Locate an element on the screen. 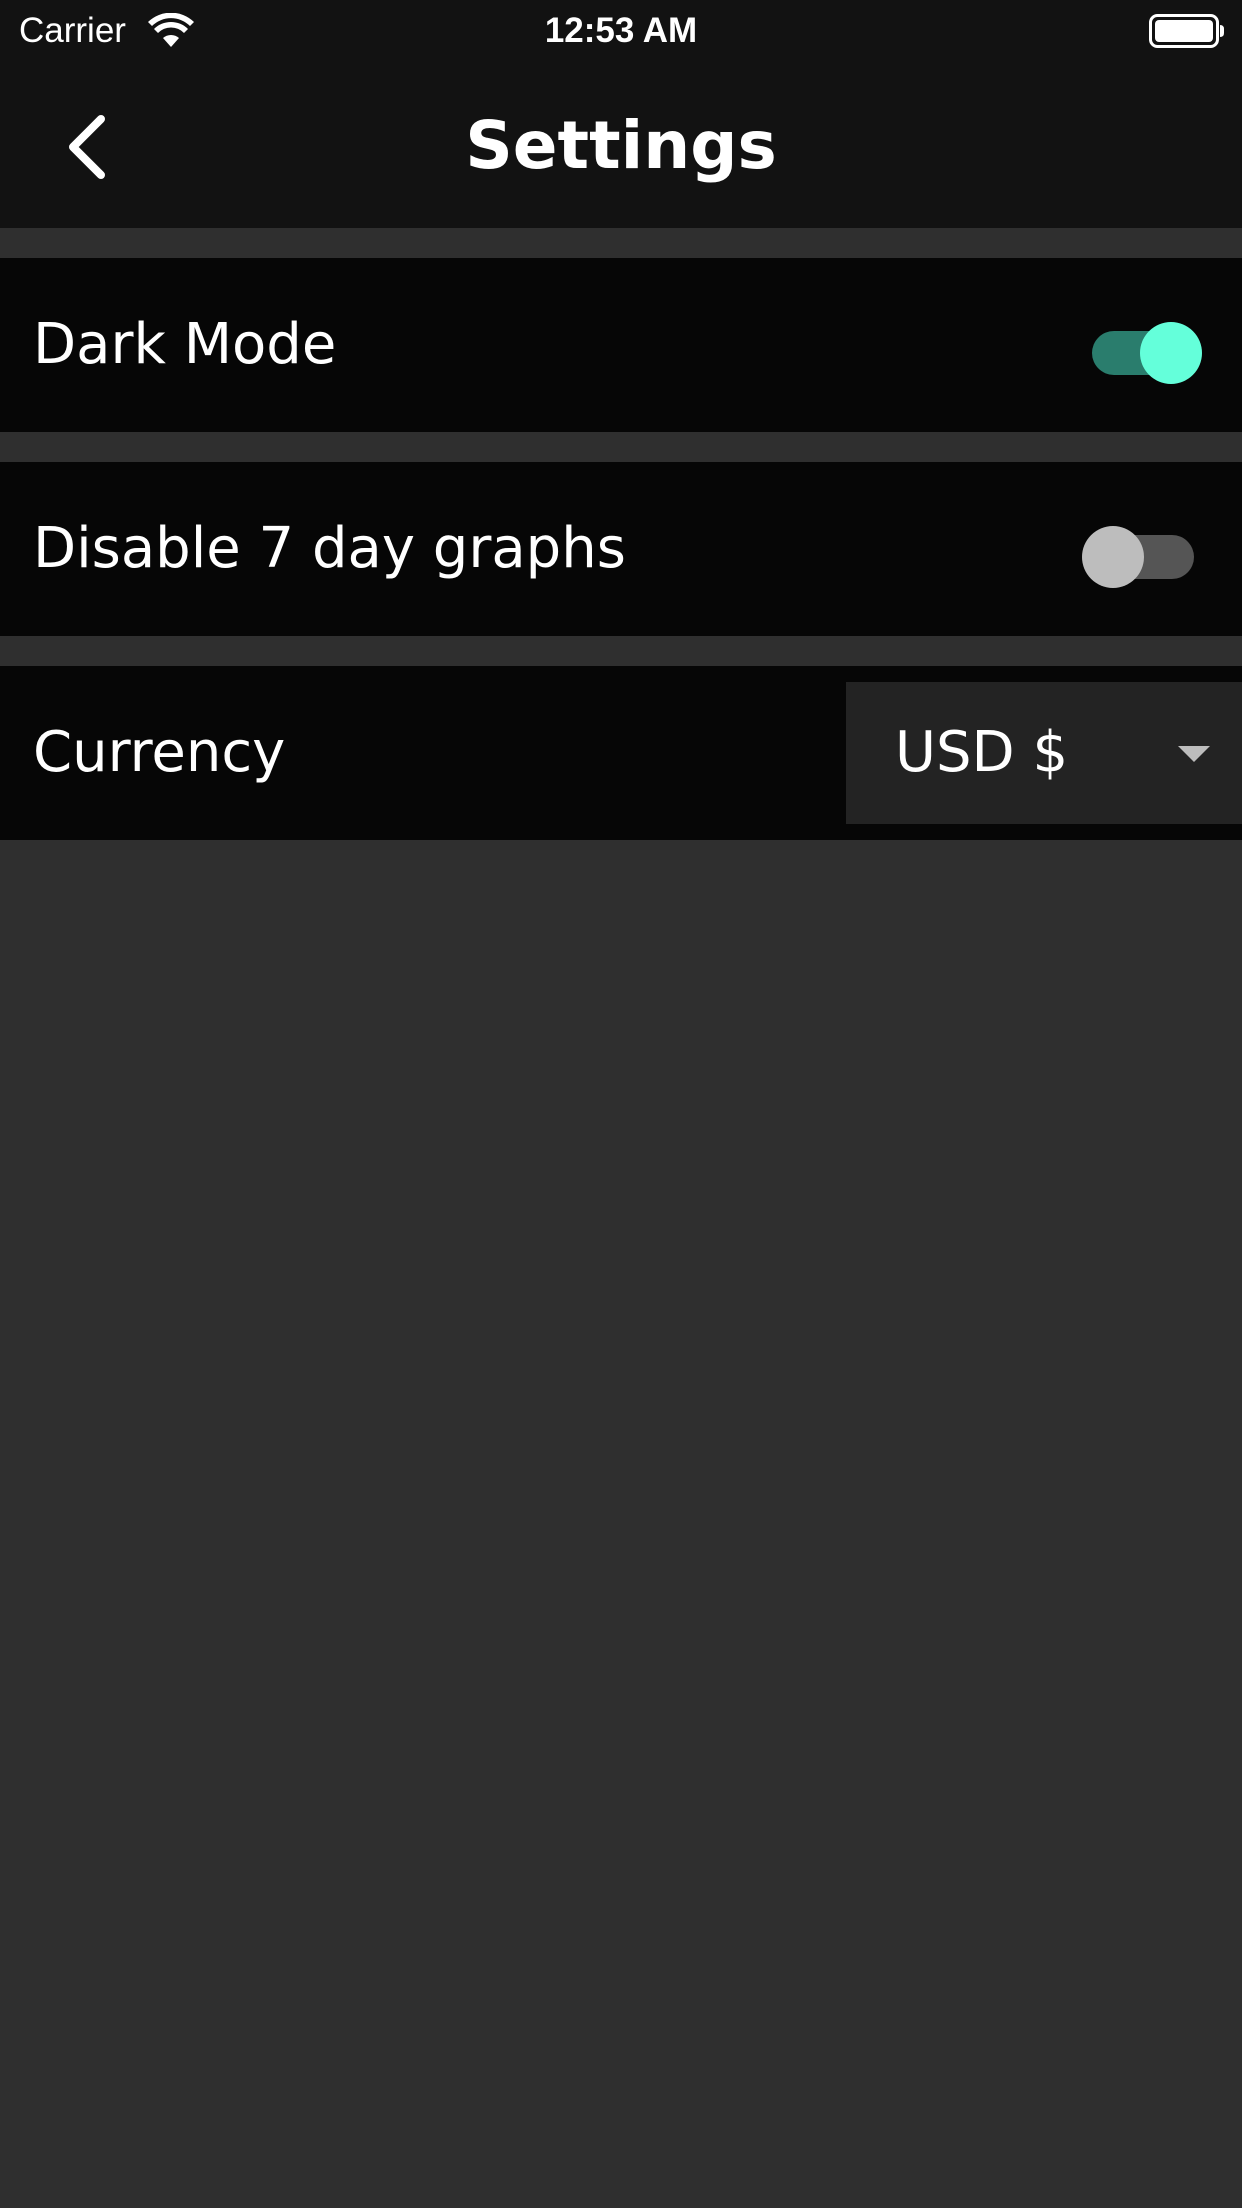  currency-dropdown: USD $ is located at coordinates (1044, 753).